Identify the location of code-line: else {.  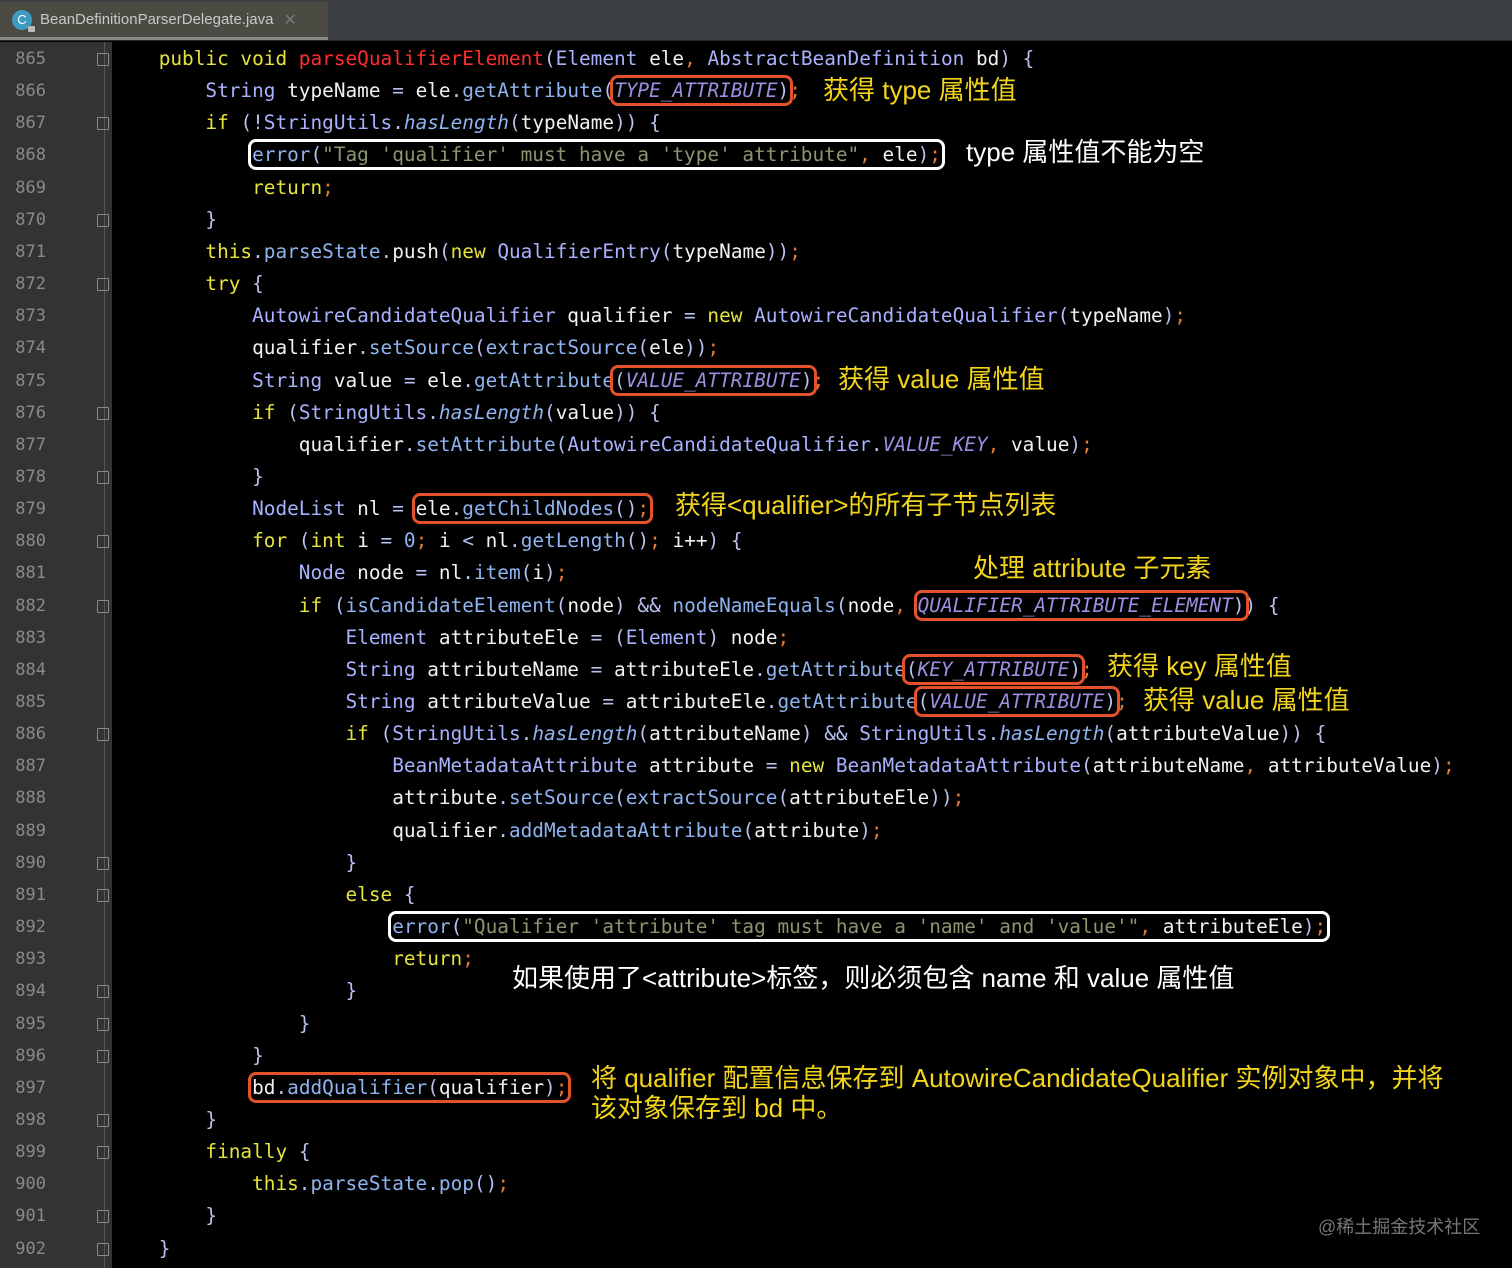
(263, 895).